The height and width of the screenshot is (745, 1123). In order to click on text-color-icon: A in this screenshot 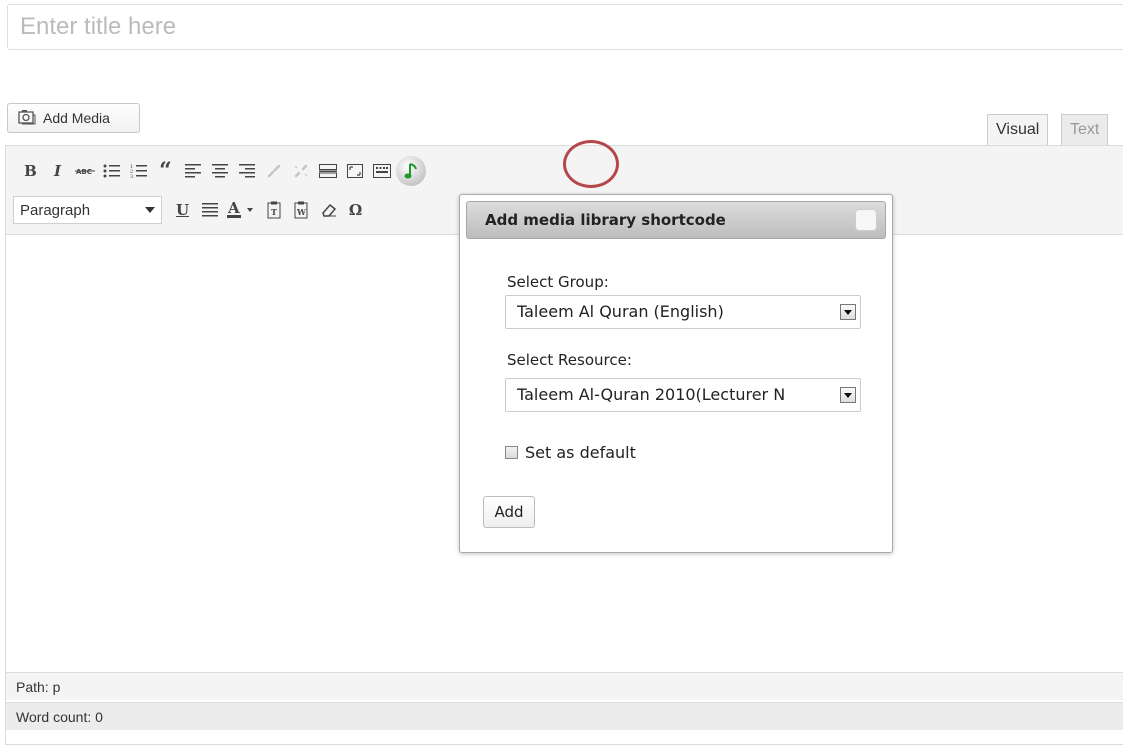, I will do `click(242, 210)`.